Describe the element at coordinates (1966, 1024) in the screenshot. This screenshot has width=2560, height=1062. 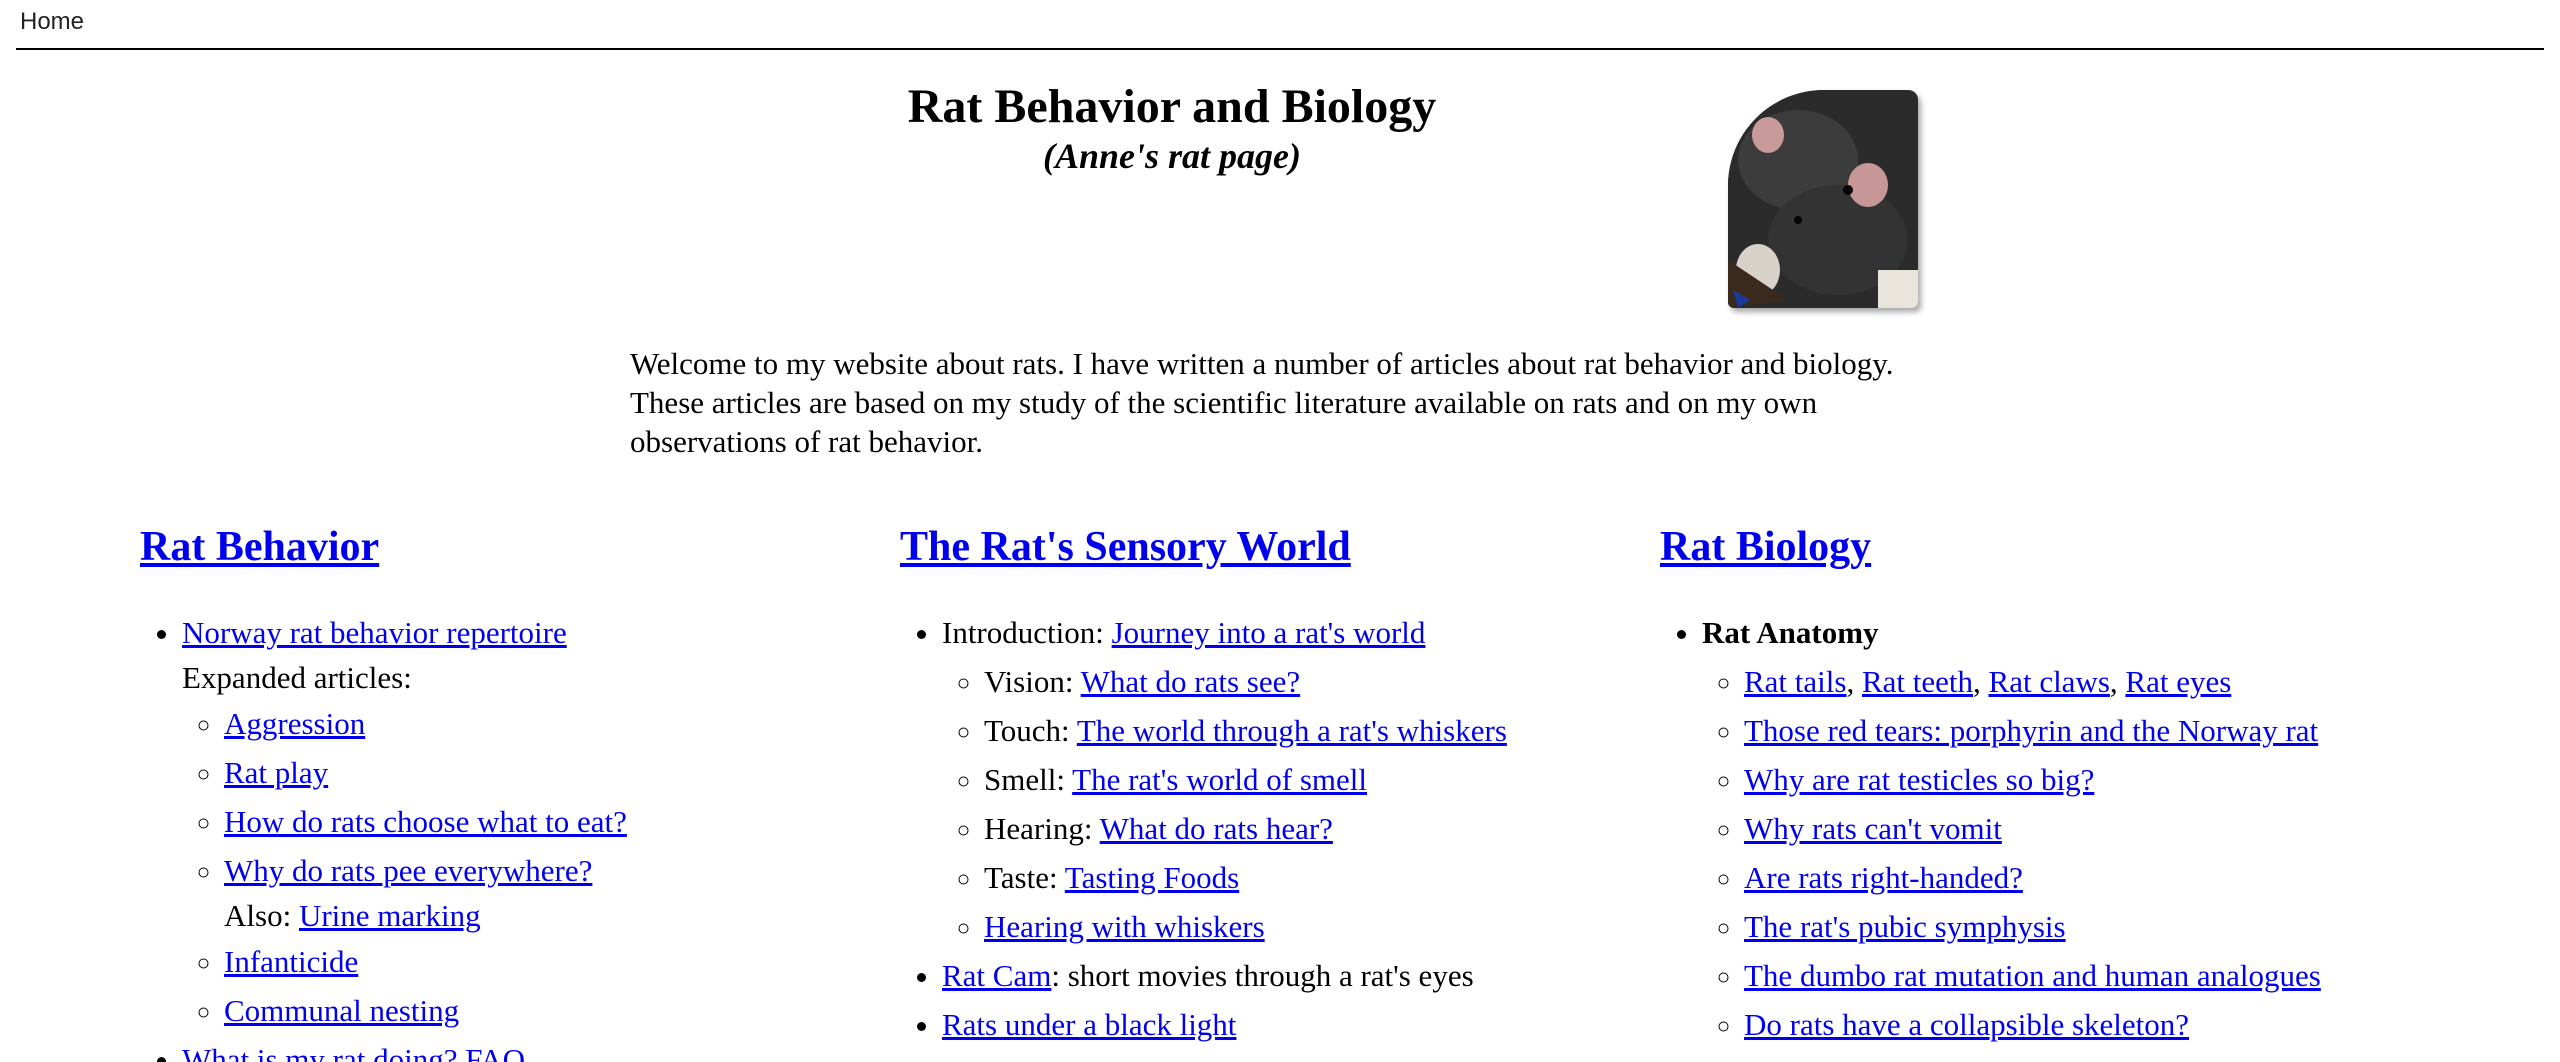
I see `collapsible-skeleton-link: Do rats have a collapsible skeleton?` at that location.